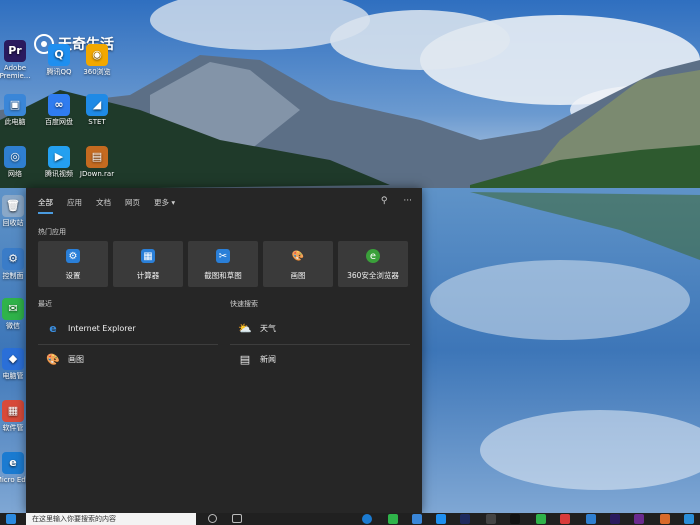 Image resolution: width=700 pixels, height=525 pixels. What do you see at coordinates (350, 519) in the screenshot?
I see `taskbar: 在这里输入你要搜索的内容` at bounding box center [350, 519].